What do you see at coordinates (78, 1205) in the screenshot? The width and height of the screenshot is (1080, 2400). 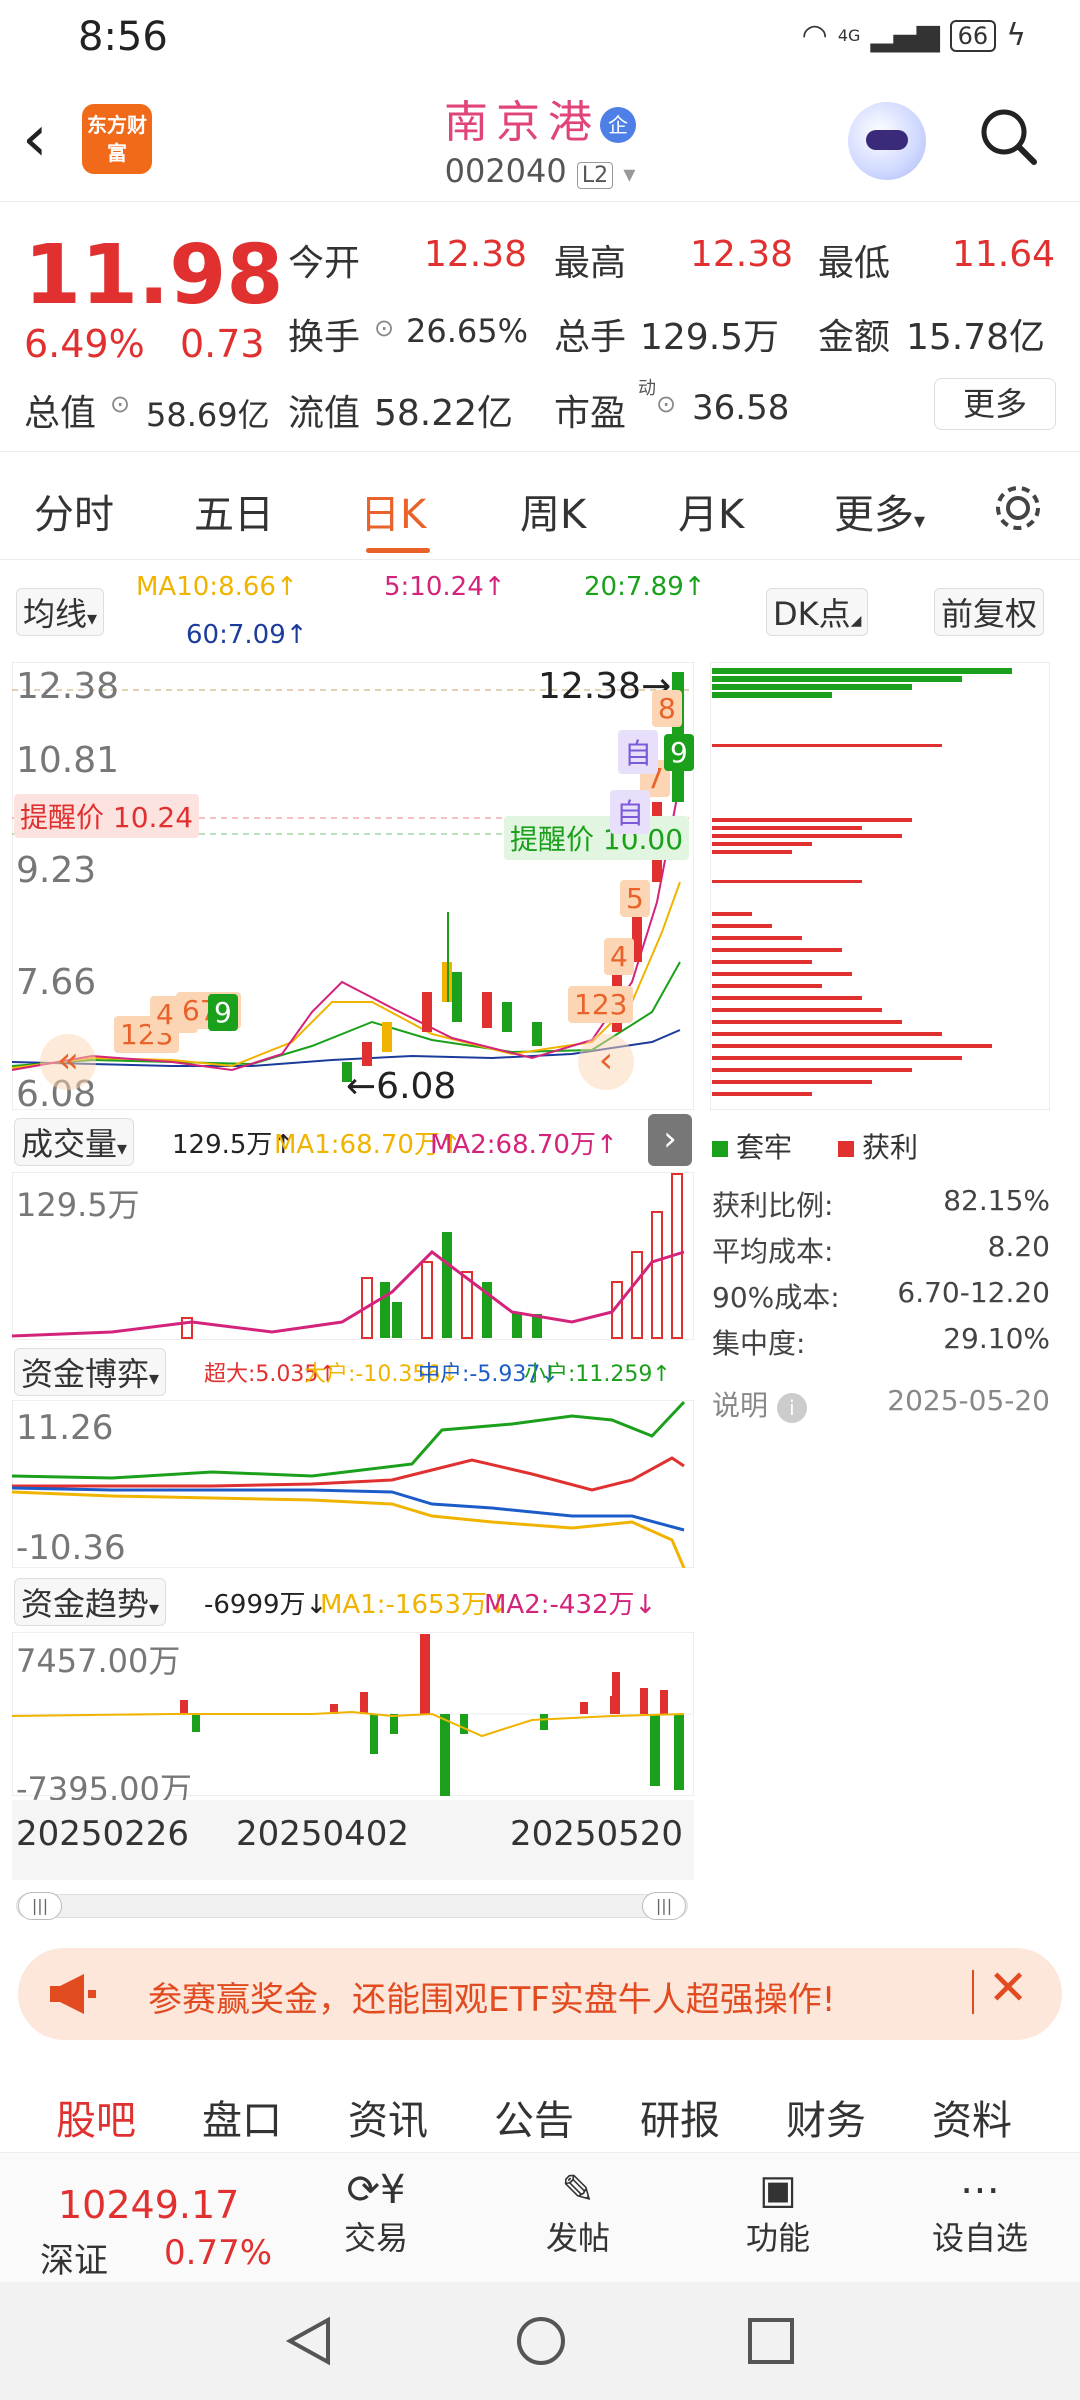 I see `volume-ymax: 129.5万` at bounding box center [78, 1205].